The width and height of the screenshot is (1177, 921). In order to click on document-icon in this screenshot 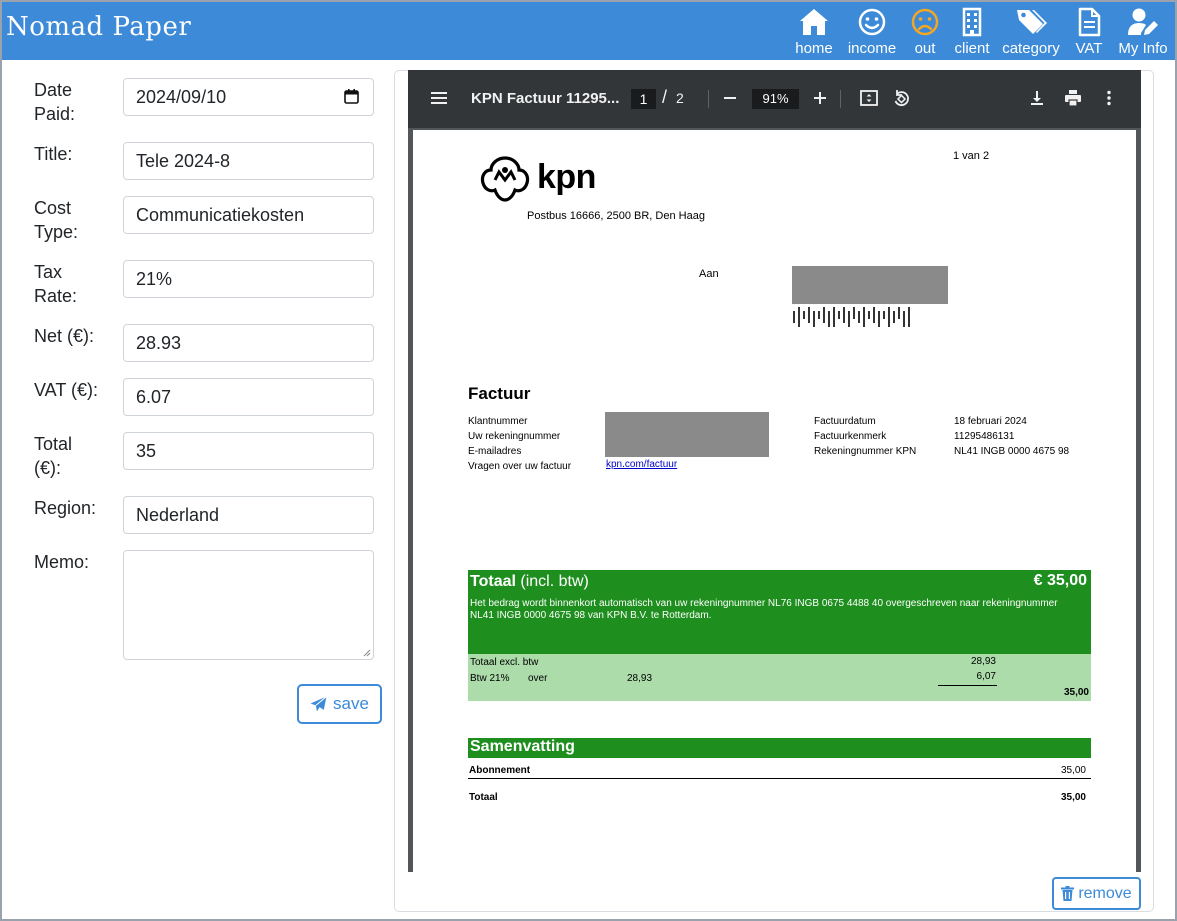, I will do `click(1089, 22)`.